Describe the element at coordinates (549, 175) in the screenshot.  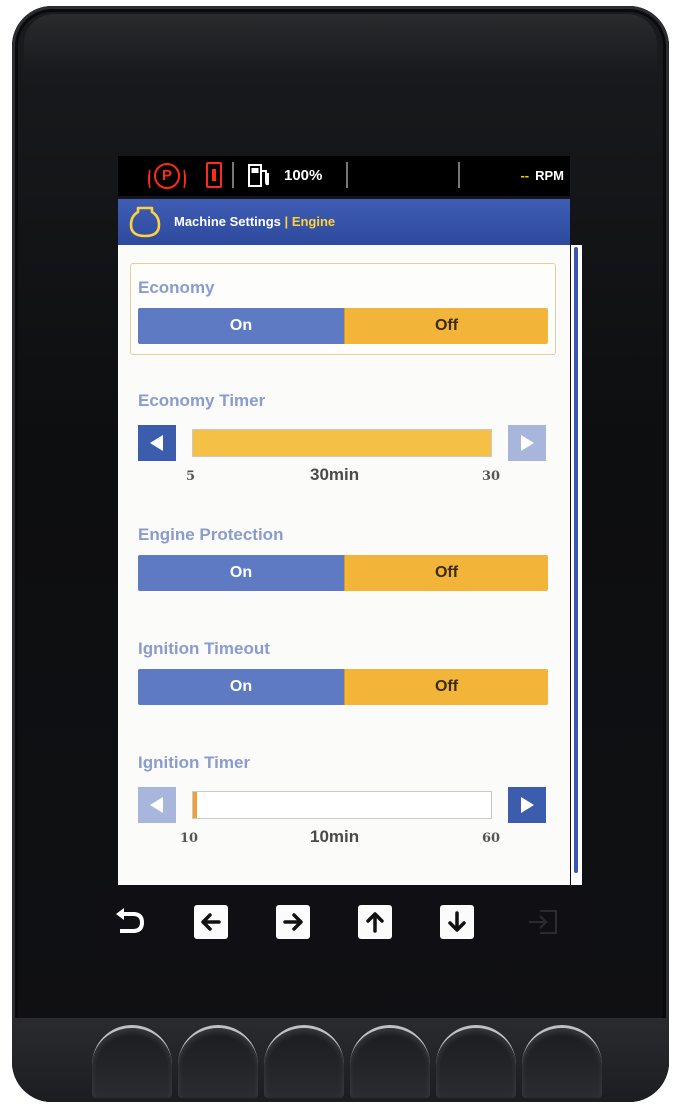
I see `rpm-unit: RPM` at that location.